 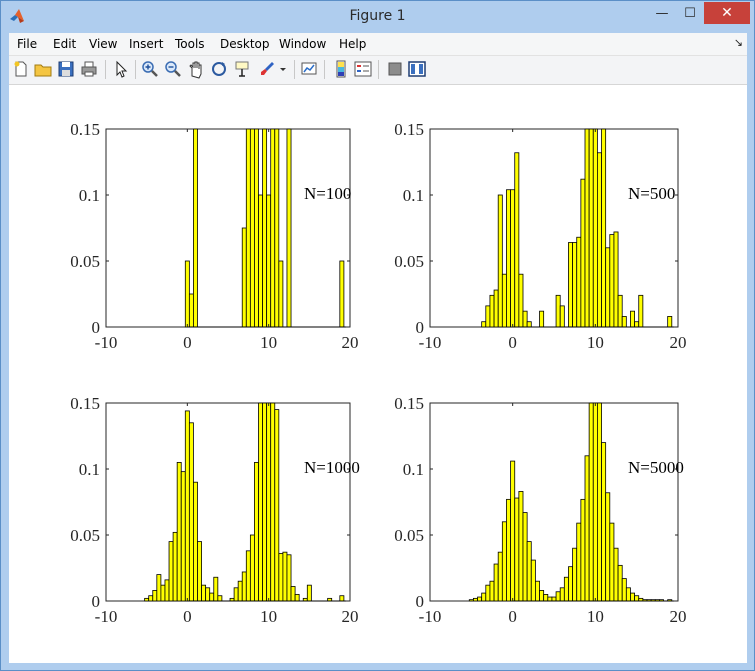 I want to click on close-button: ✕, so click(x=727, y=13).